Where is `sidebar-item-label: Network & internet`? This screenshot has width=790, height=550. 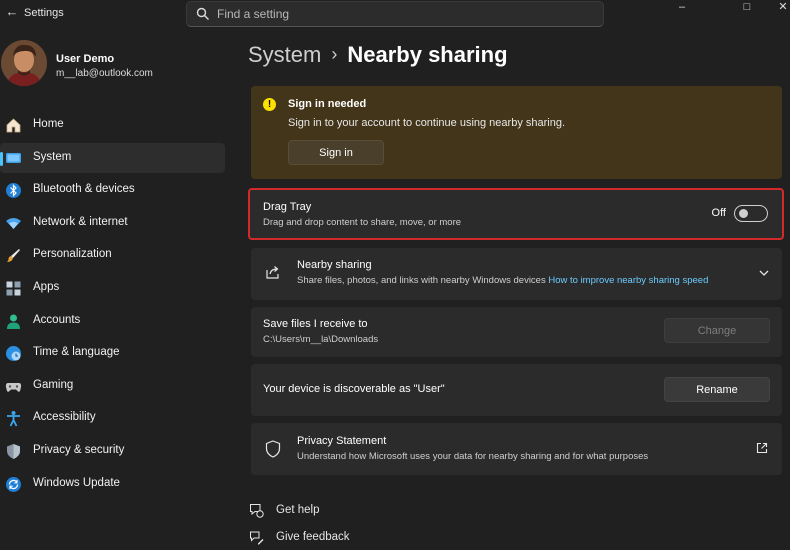 sidebar-item-label: Network & internet is located at coordinates (80, 221).